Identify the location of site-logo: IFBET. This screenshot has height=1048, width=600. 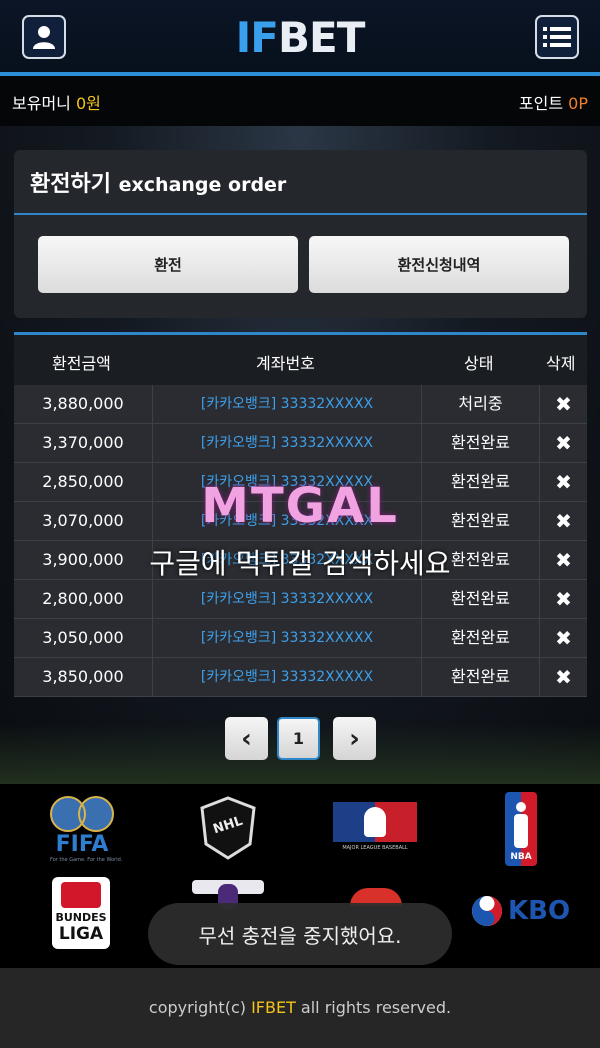
(300, 37).